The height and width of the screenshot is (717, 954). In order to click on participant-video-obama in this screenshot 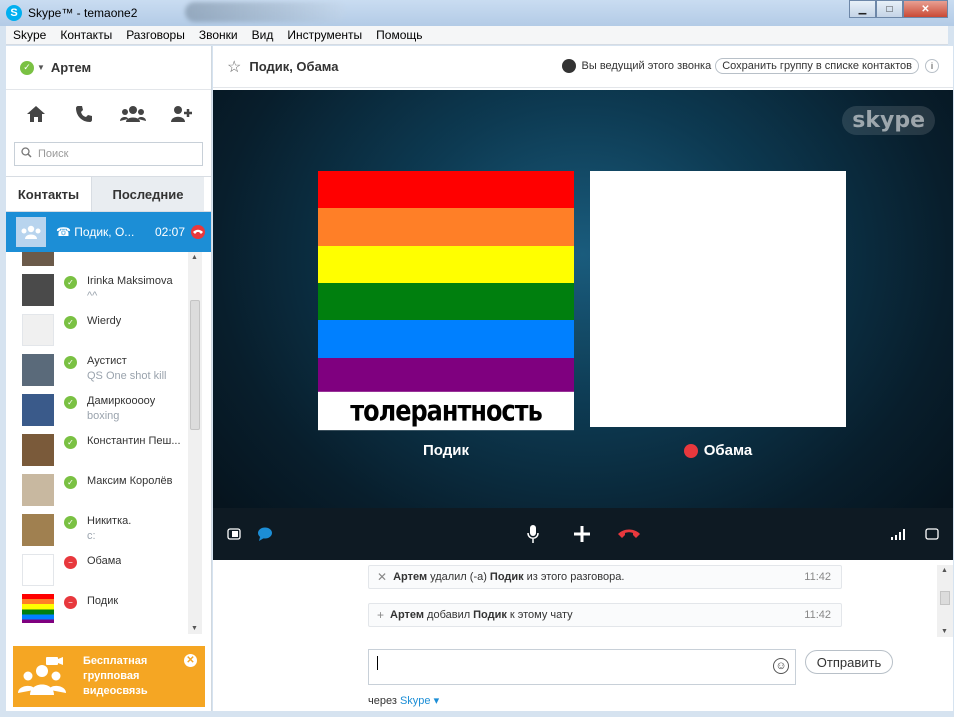, I will do `click(718, 299)`.